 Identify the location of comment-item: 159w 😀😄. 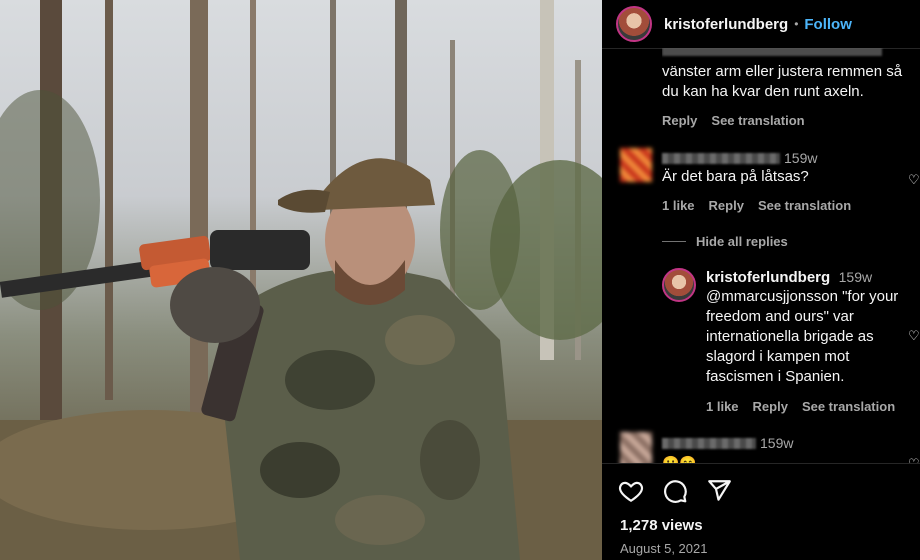
(787, 449).